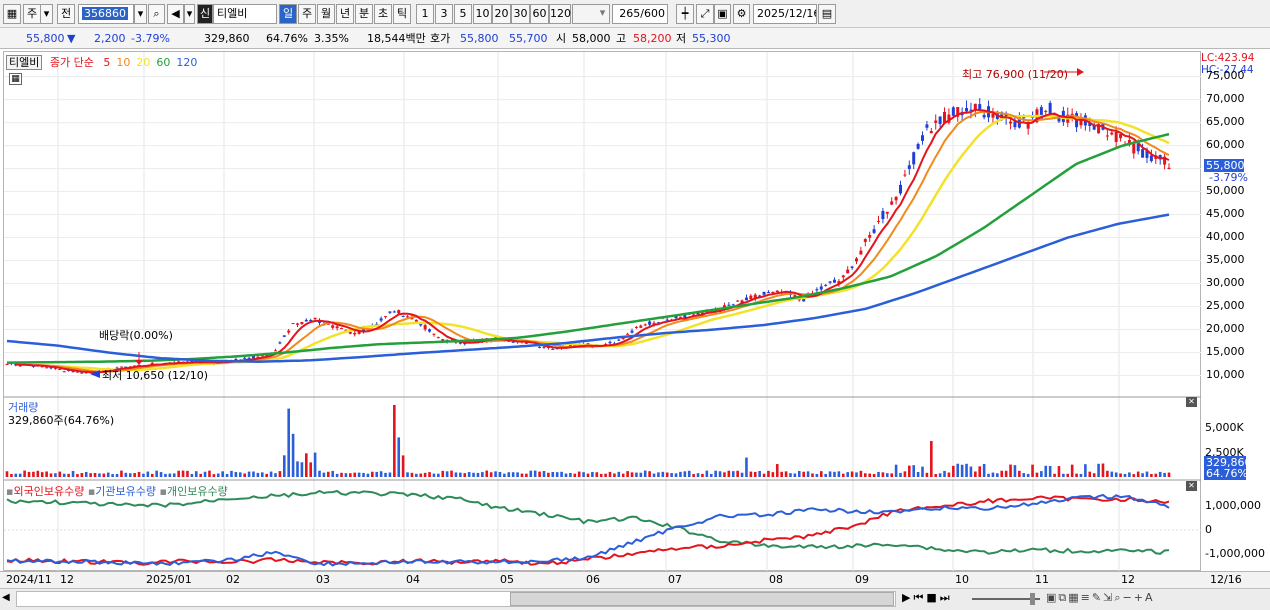 The image size is (1270, 610). What do you see at coordinates (12, 14) in the screenshot?
I see `menu-icon: ▦` at bounding box center [12, 14].